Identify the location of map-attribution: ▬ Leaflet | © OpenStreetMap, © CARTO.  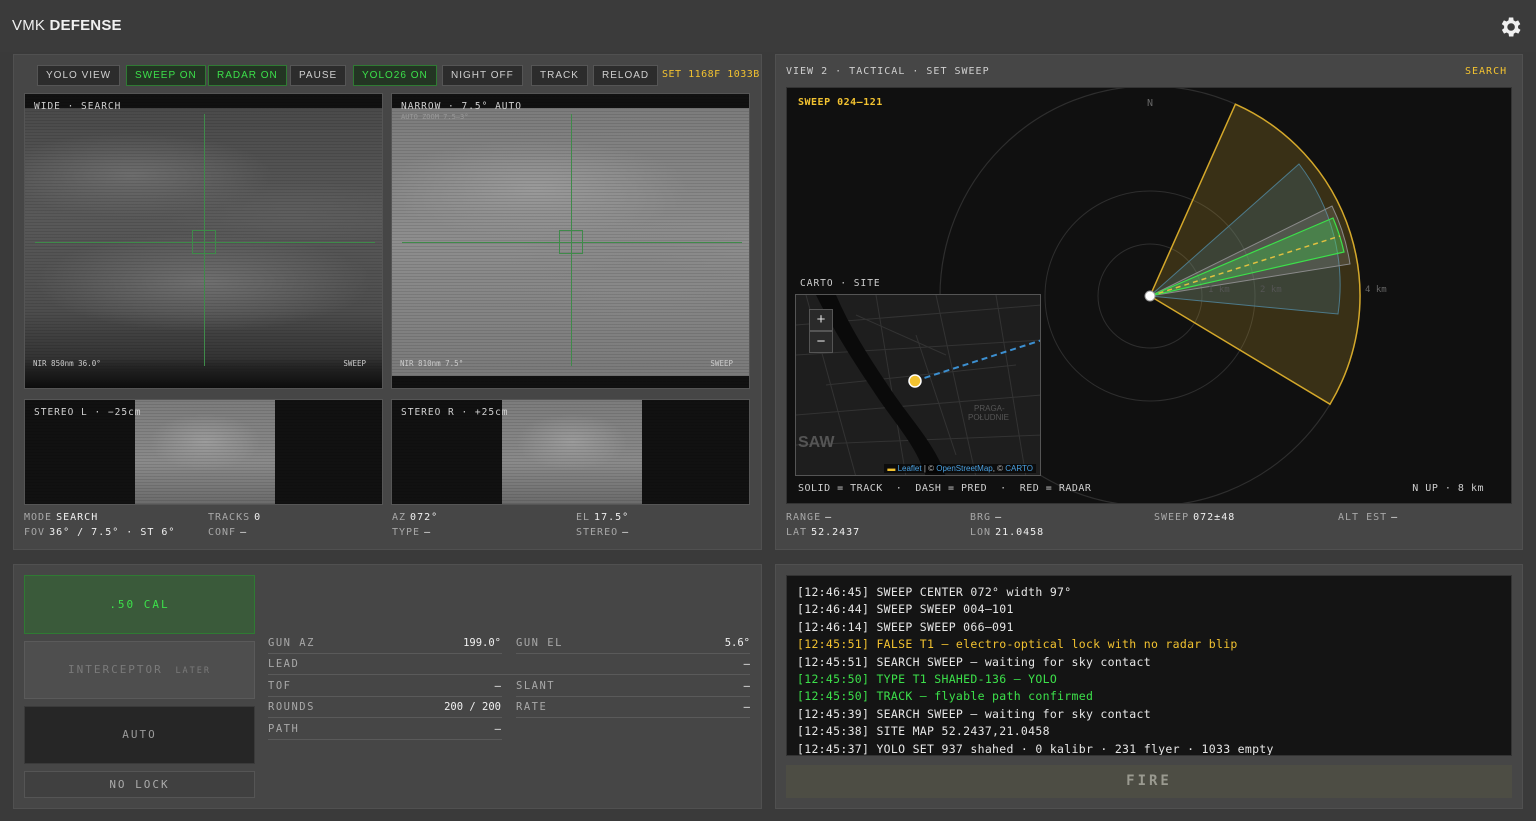
(960, 468).